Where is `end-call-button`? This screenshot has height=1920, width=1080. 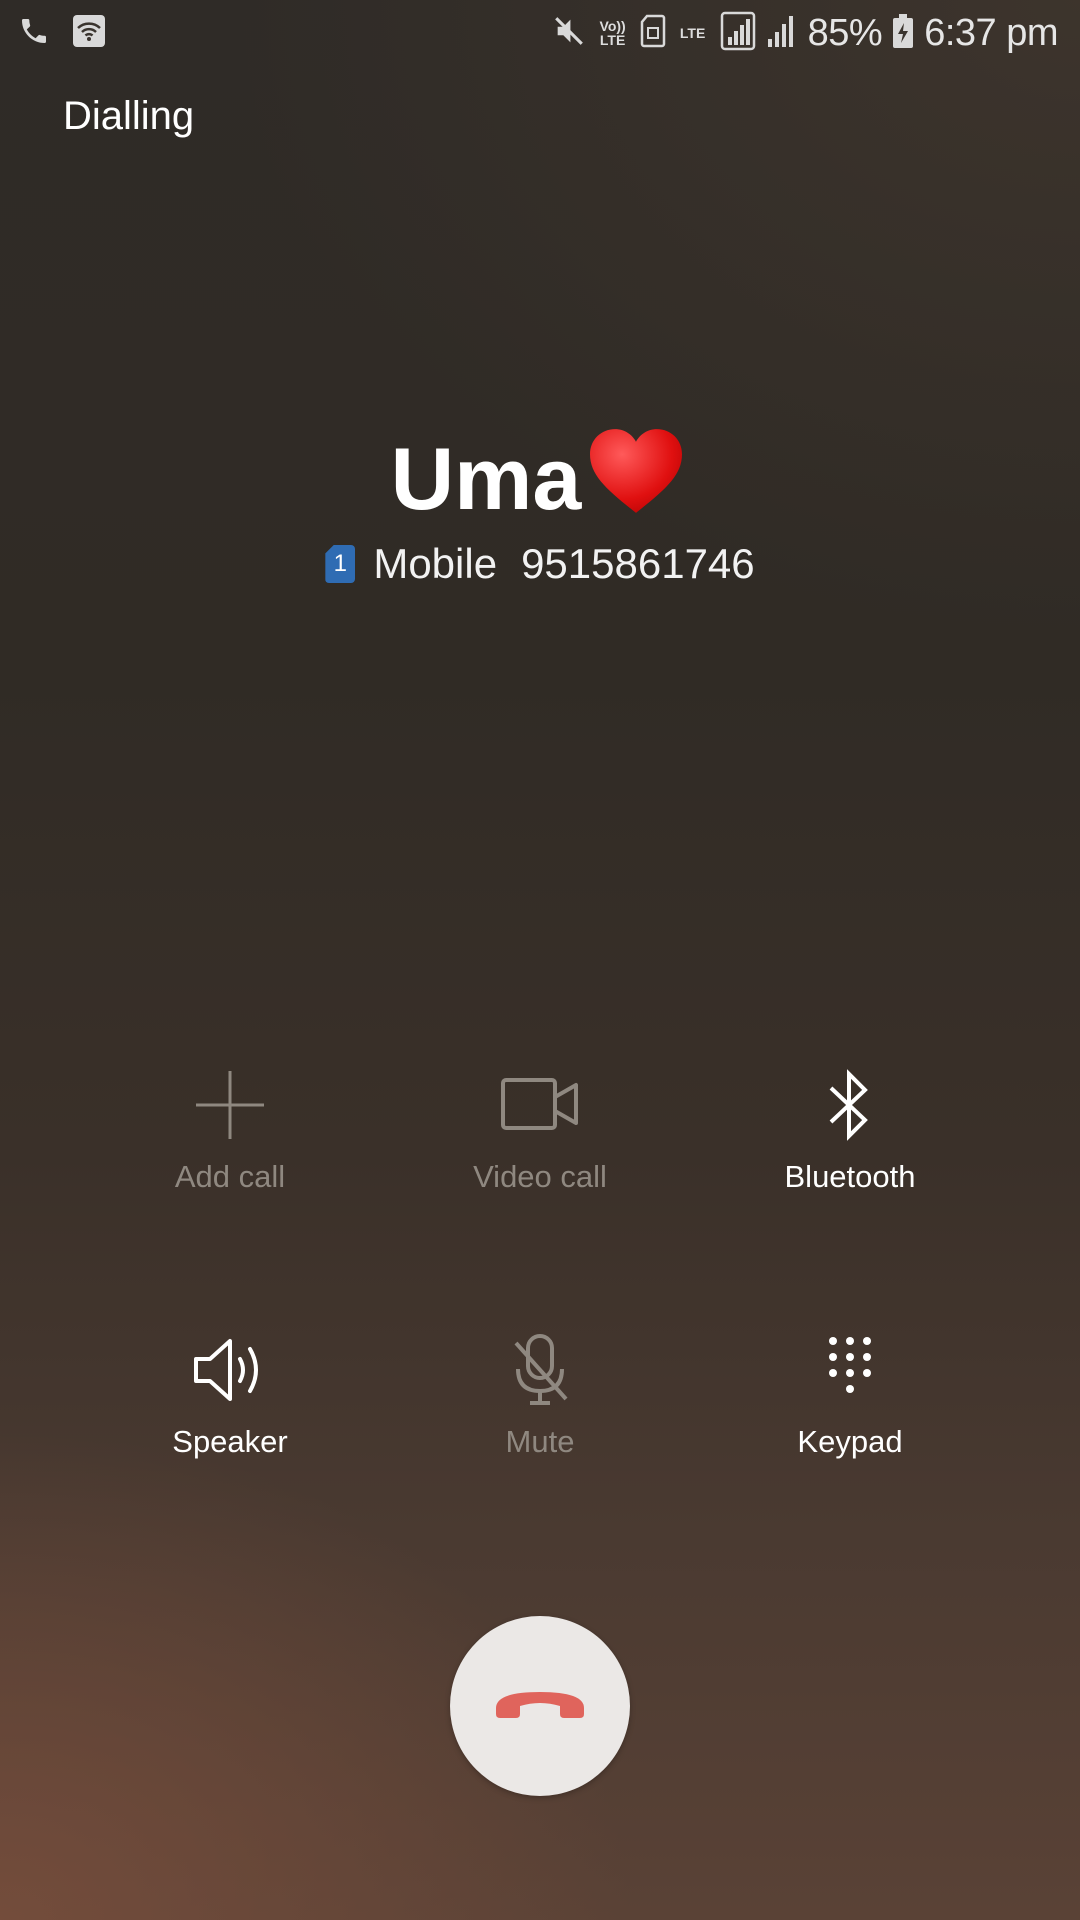 end-call-button is located at coordinates (540, 1706).